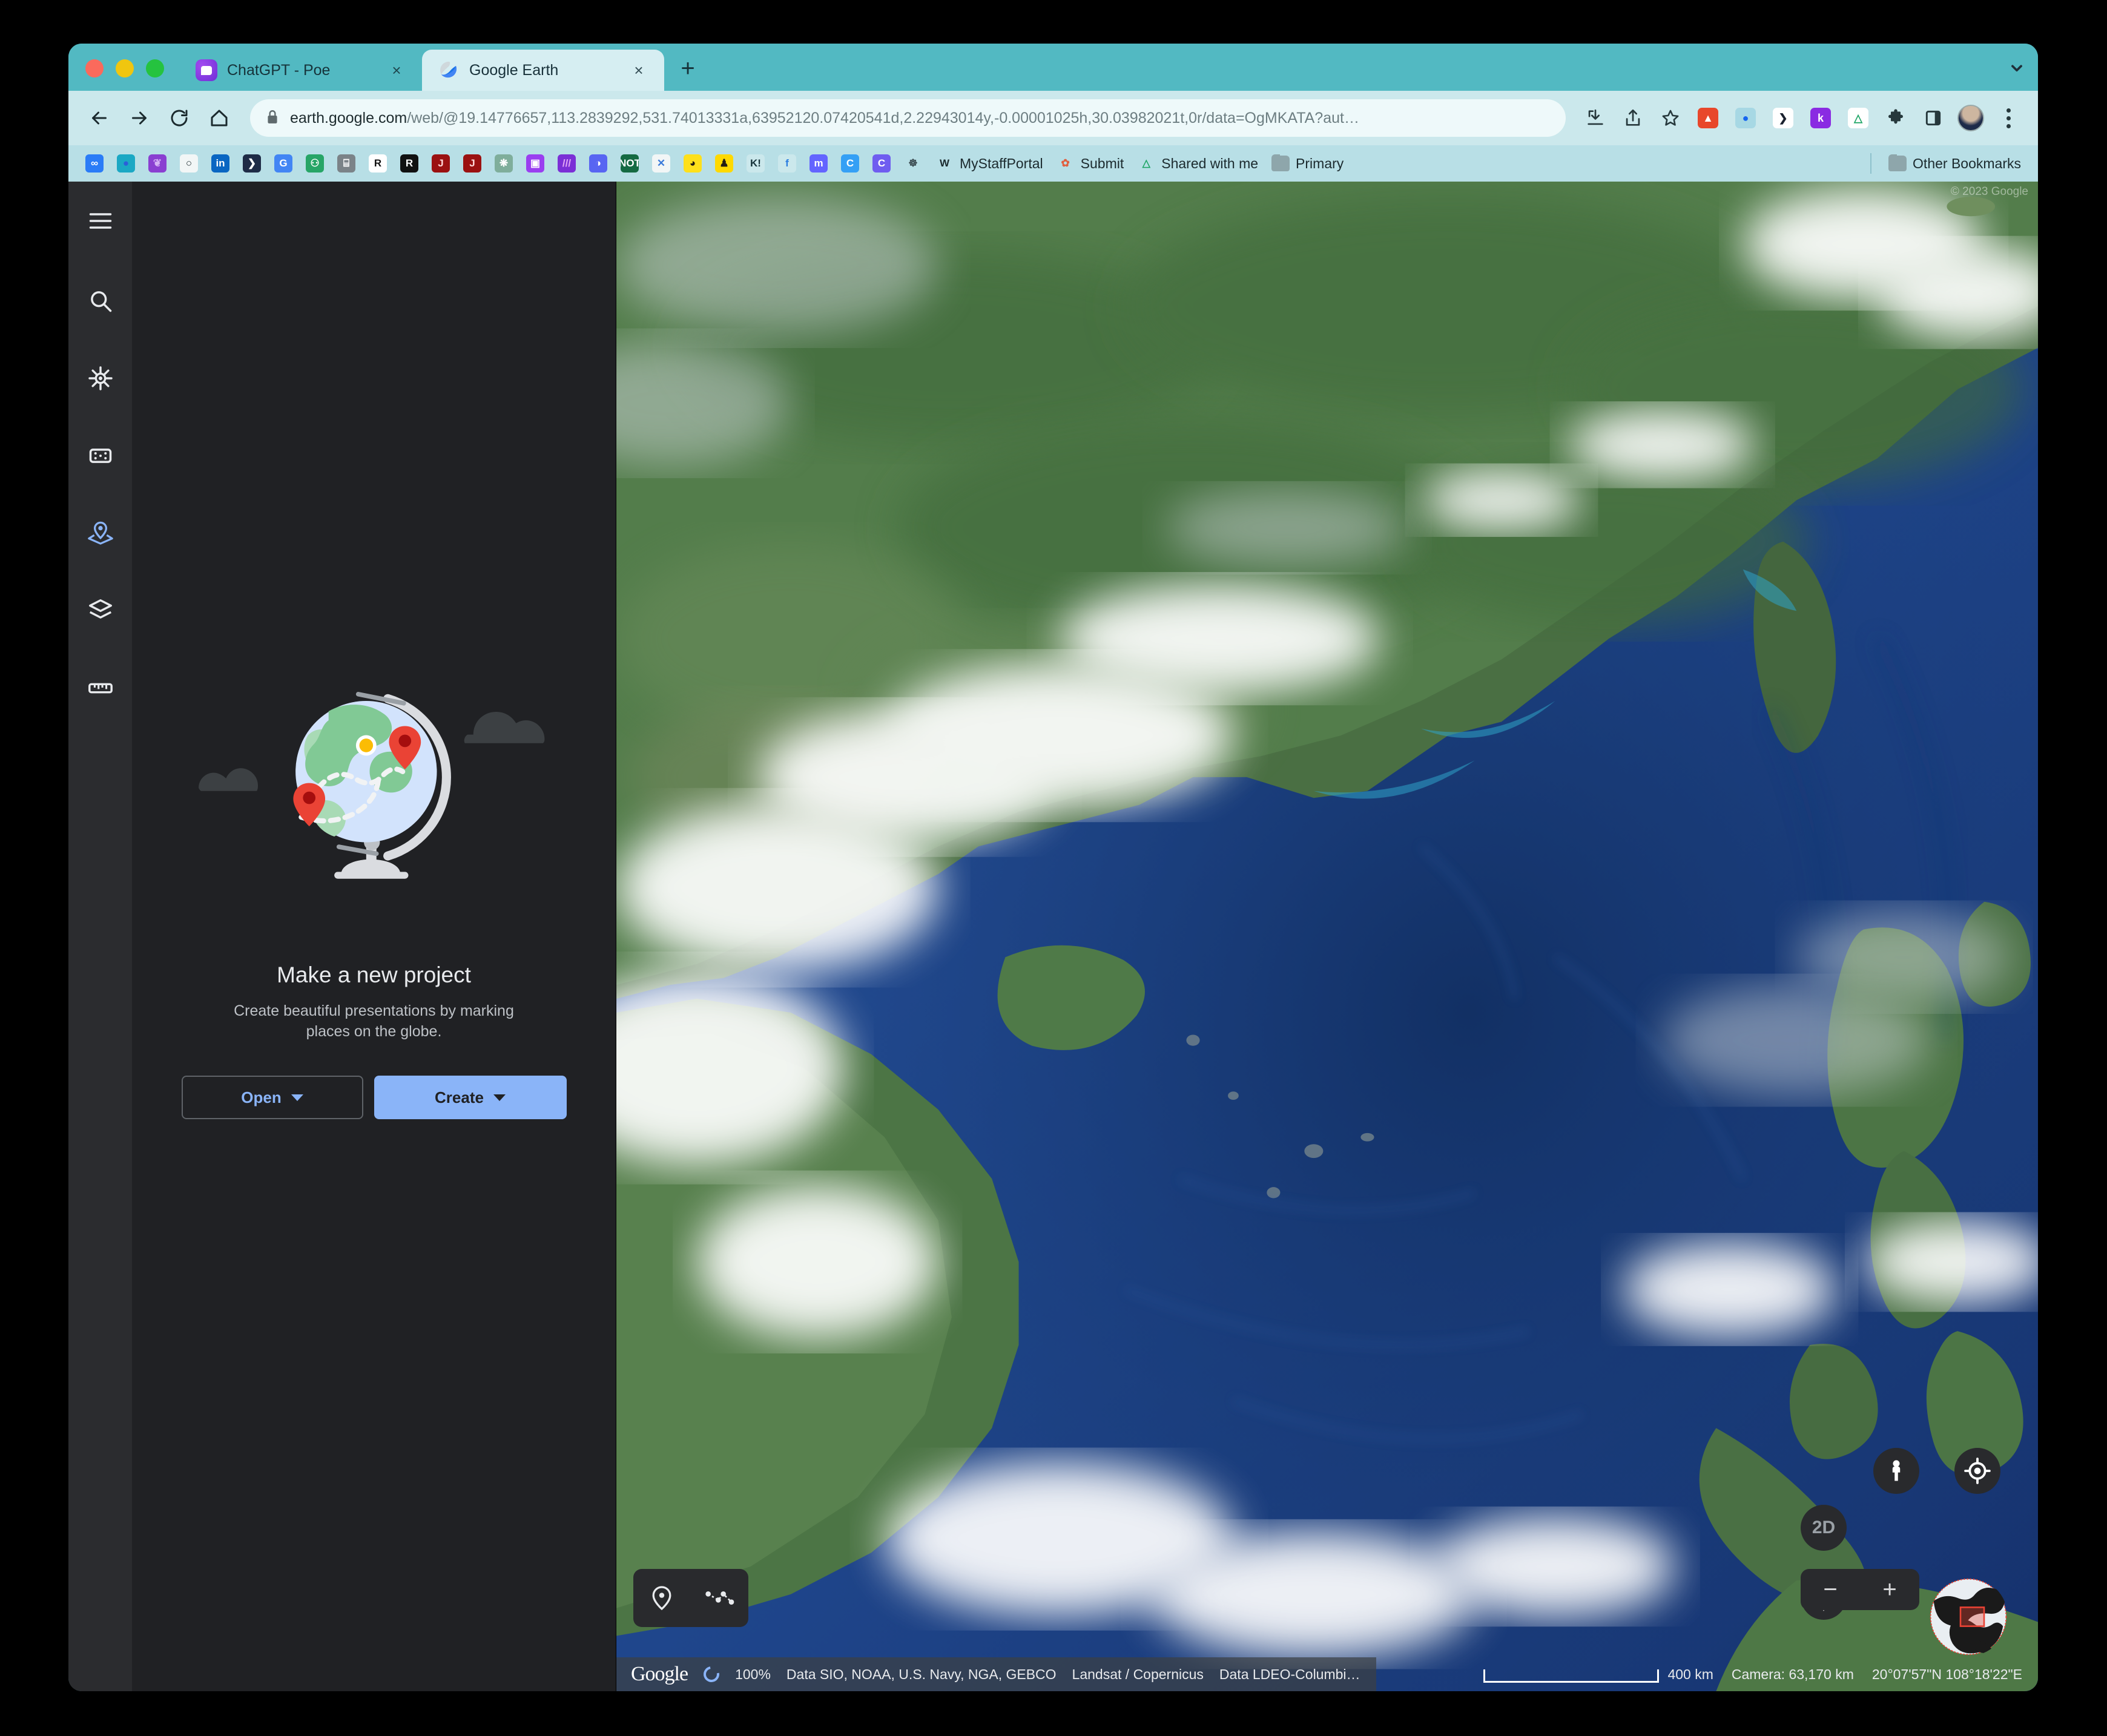 Image resolution: width=2107 pixels, height=1736 pixels. I want to click on google-drive-extension: △, so click(1859, 118).